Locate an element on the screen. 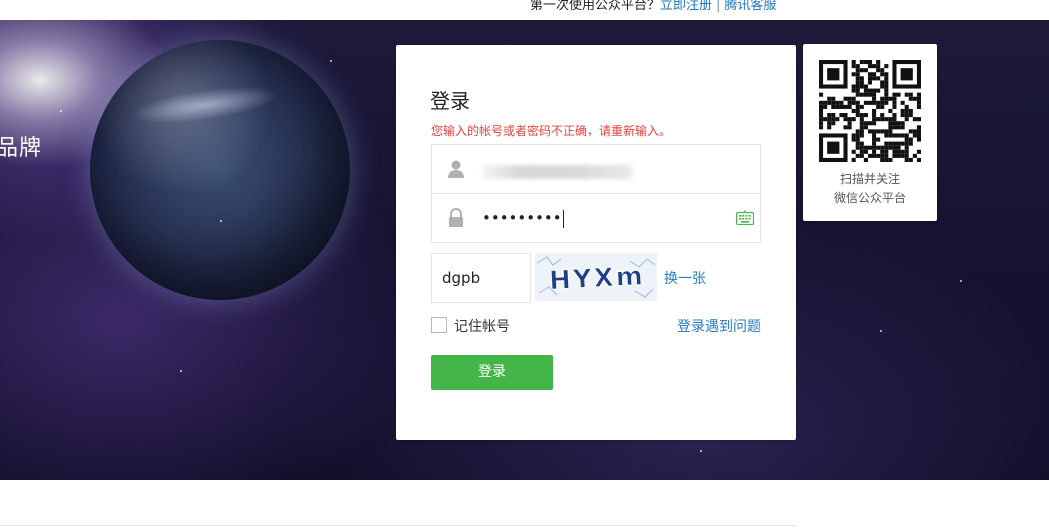 This screenshot has height=531, width=1049. lock-icon is located at coordinates (456, 218).